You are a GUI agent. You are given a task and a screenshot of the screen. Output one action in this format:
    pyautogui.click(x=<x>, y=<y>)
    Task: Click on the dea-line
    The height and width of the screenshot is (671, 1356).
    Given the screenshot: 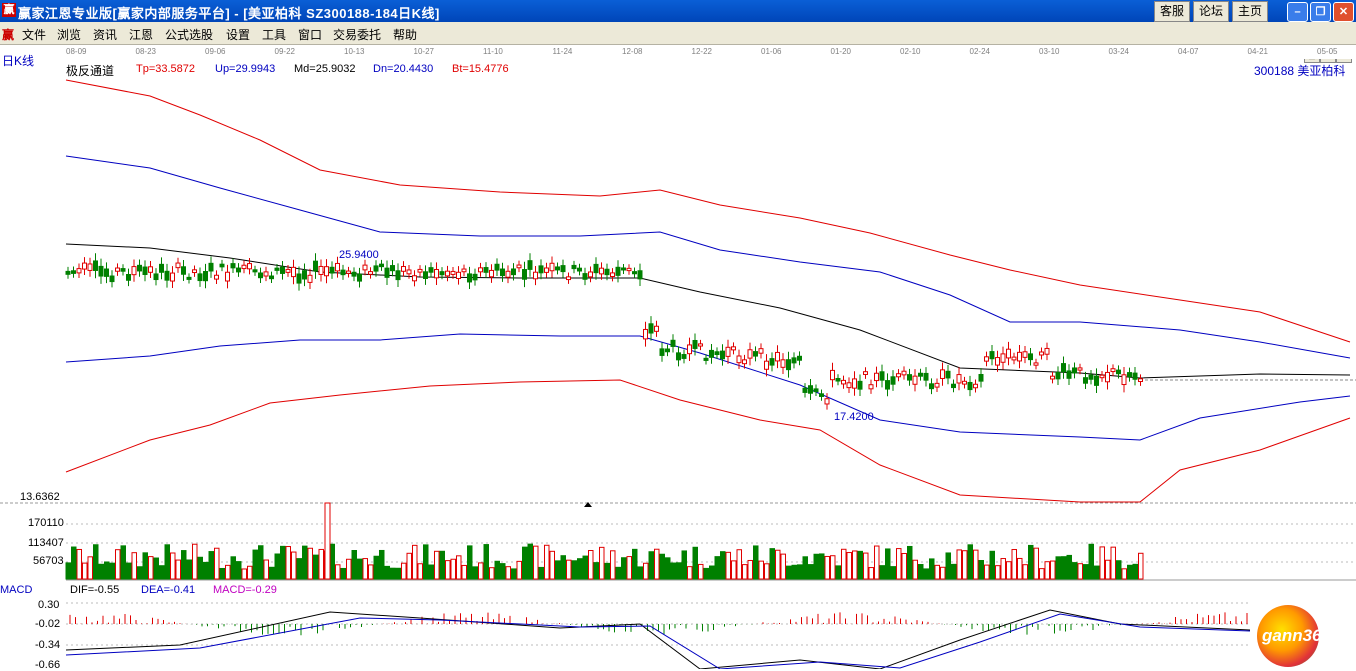 What is the action you would take?
    pyautogui.click(x=658, y=641)
    